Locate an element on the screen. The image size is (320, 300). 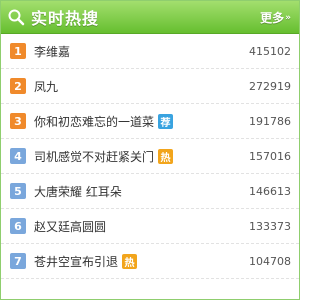
more-label: 更多 is located at coordinates (272, 18).